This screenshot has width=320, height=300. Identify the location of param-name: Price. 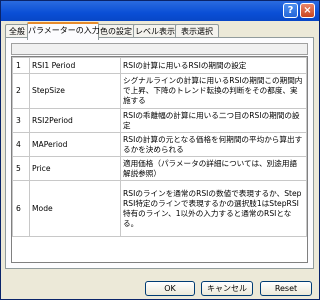
(75, 168).